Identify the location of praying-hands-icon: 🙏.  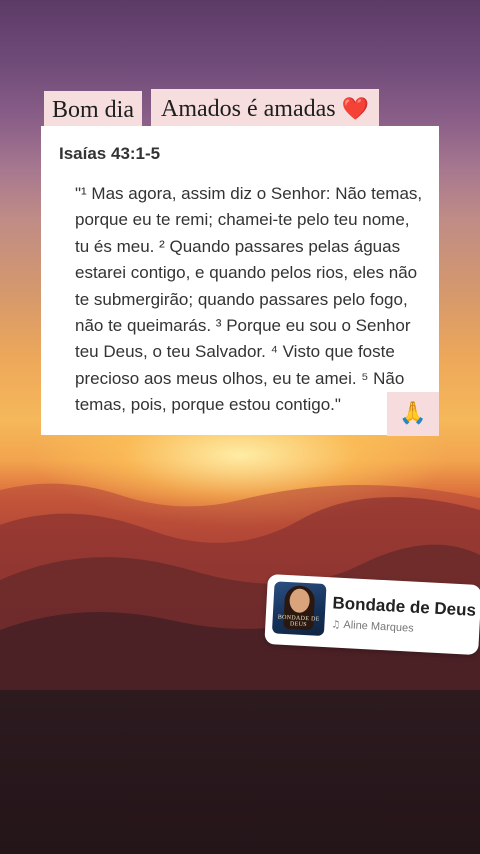
(413, 414).